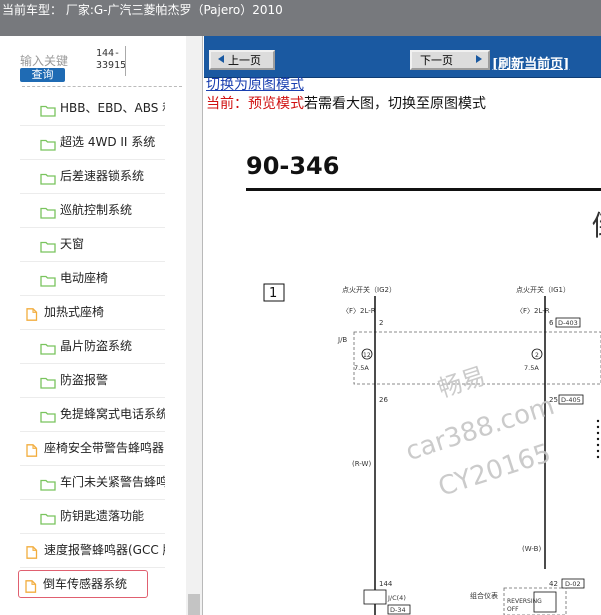 The width and height of the screenshot is (601, 615). Describe the element at coordinates (102, 516) in the screenshot. I see `tree-item-label: 防钥匙遗落功能` at that location.